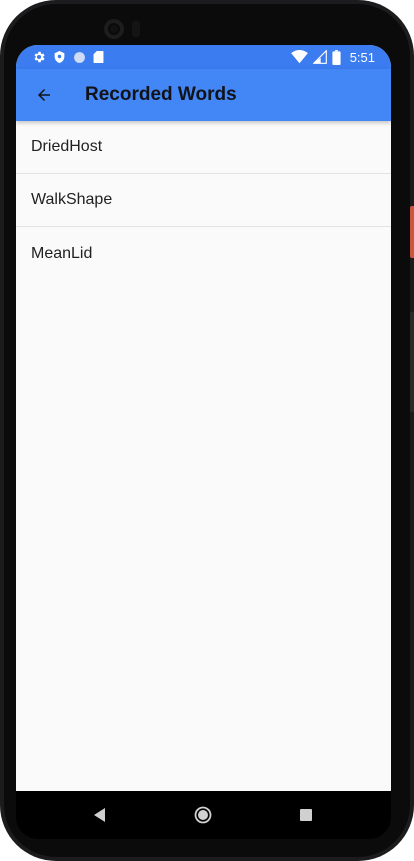 This screenshot has width=414, height=861. I want to click on sd-card-icon, so click(98, 57).